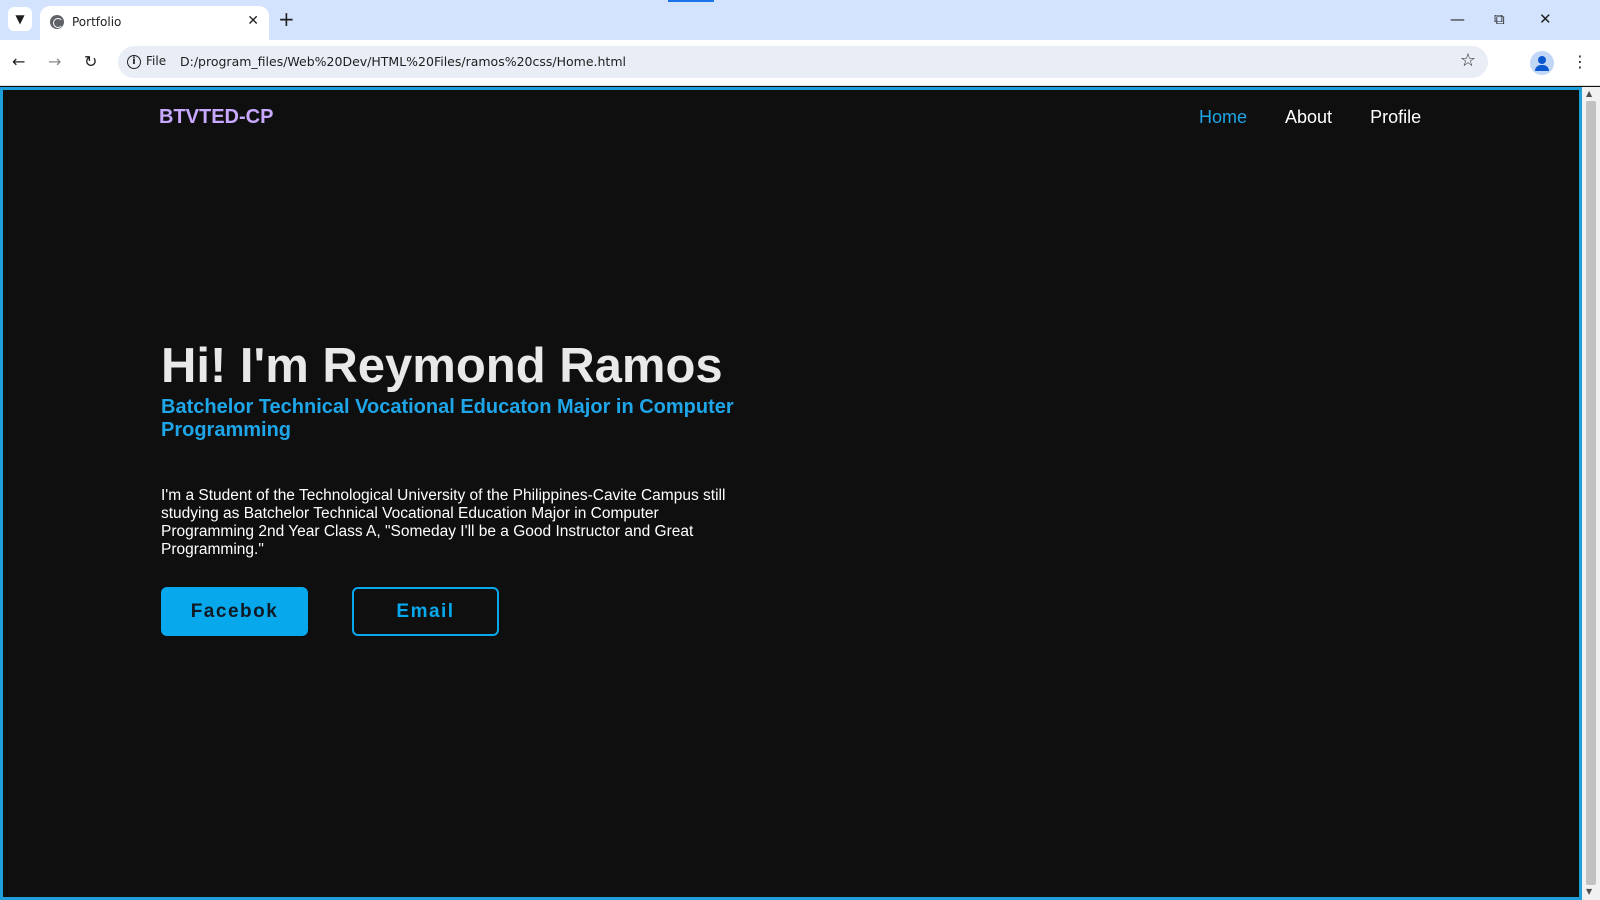 This screenshot has width=1600, height=900. Describe the element at coordinates (57, 22) in the screenshot. I see `globe-icon` at that location.